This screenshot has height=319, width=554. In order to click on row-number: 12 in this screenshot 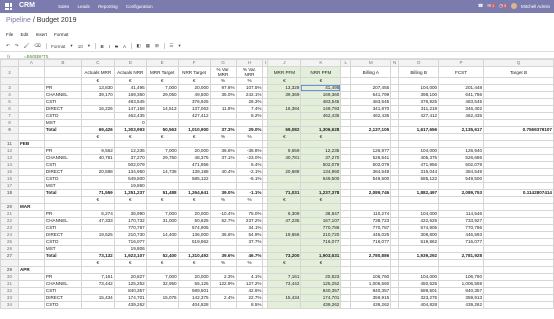, I will do `click(9, 151)`.